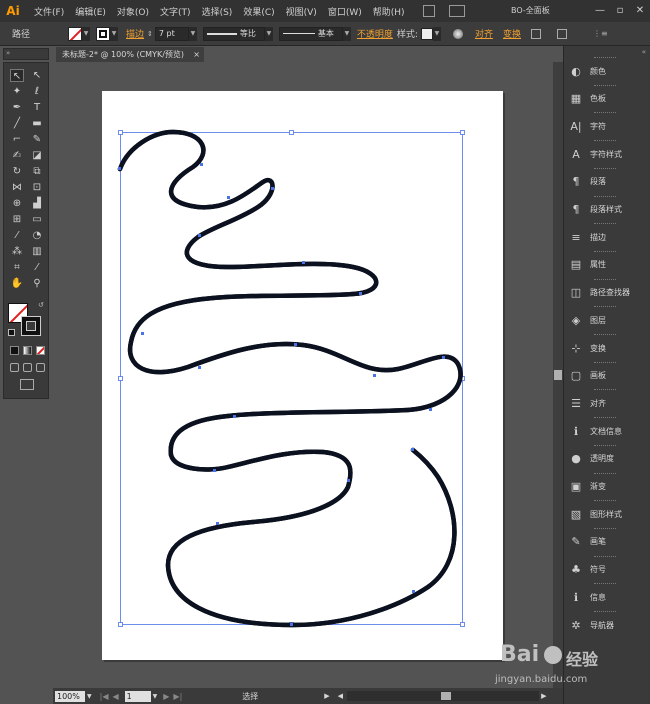  Describe the element at coordinates (644, 52) in the screenshot. I see `dock-collapse-icon: «` at that location.